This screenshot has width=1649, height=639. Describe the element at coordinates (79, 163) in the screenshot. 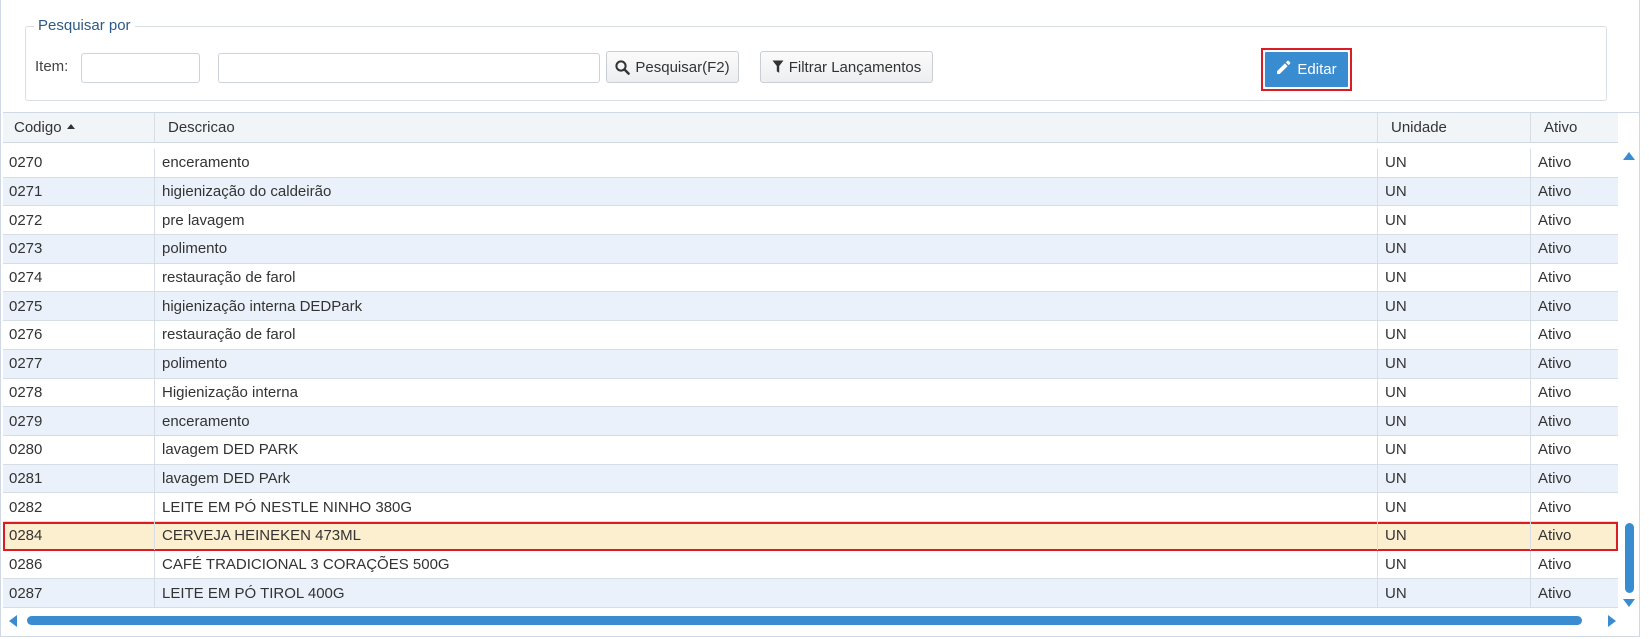

I see `cell-codigo: 0270` at that location.